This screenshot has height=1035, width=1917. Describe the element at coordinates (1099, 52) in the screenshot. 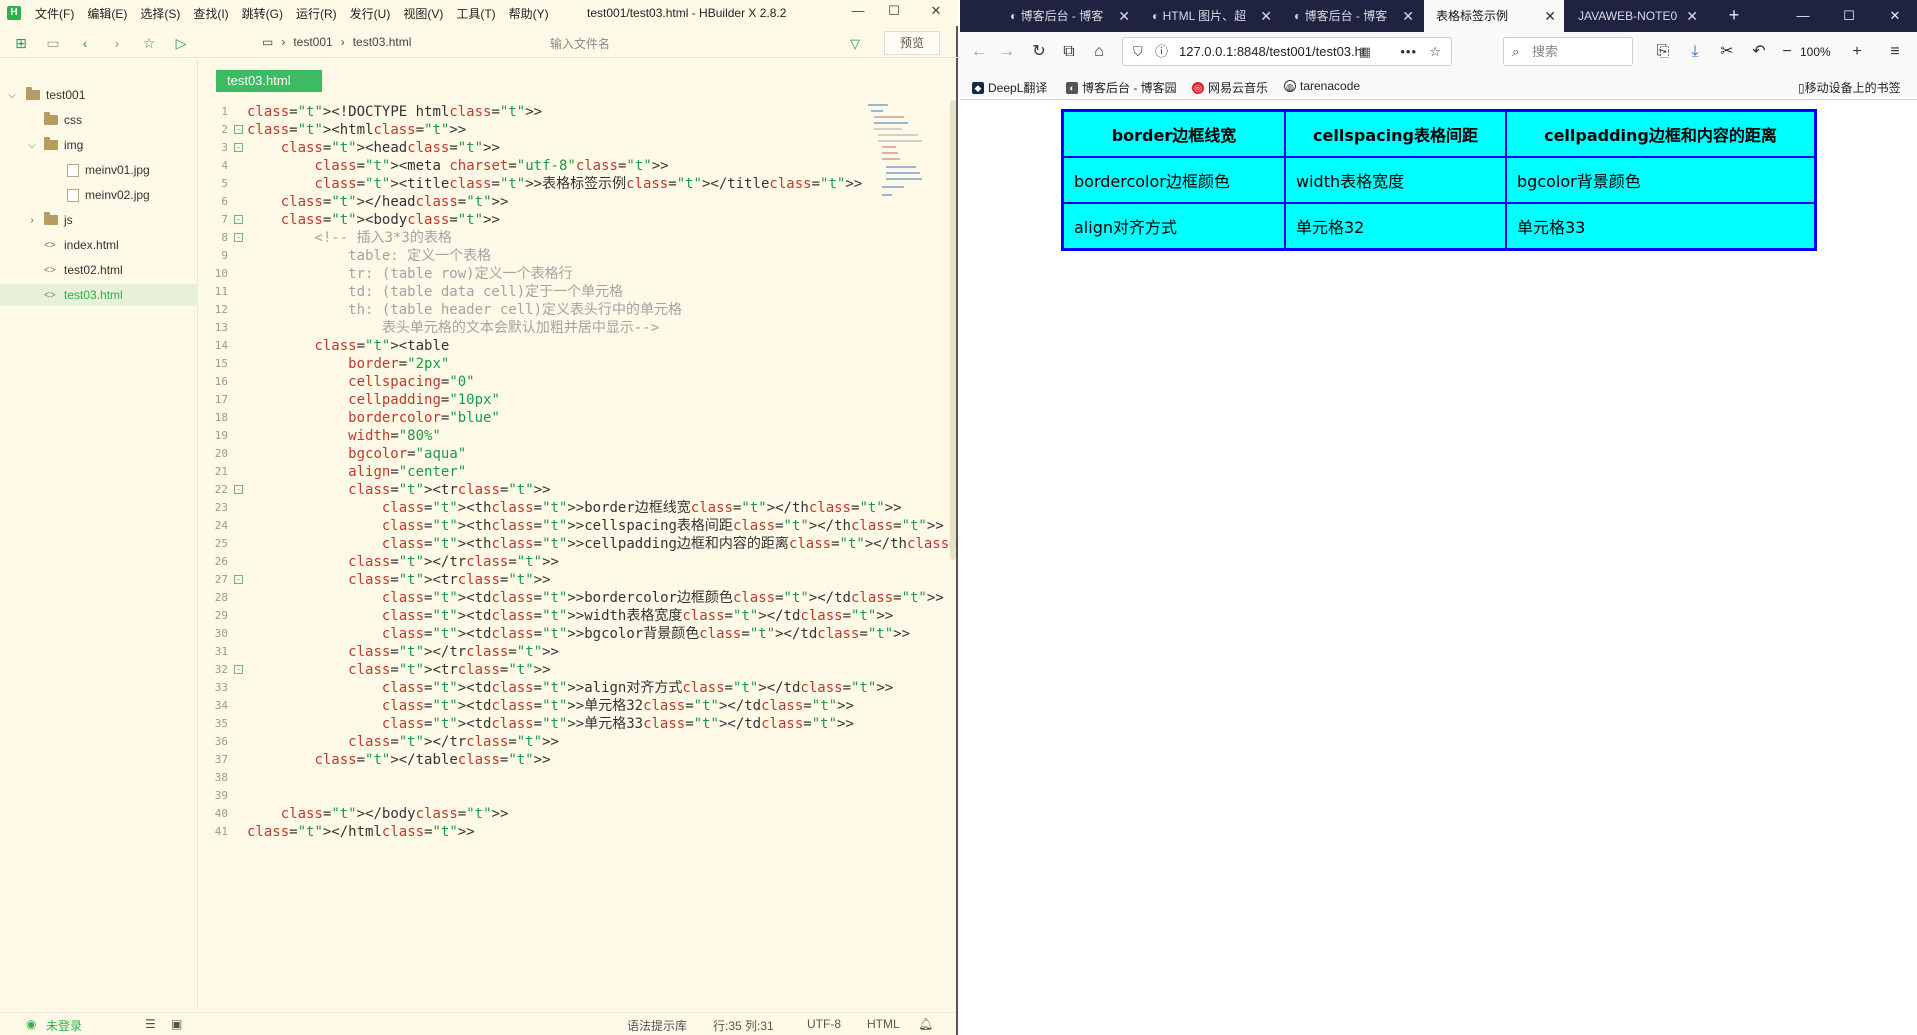

I see `home-icon: ⌂` at that location.